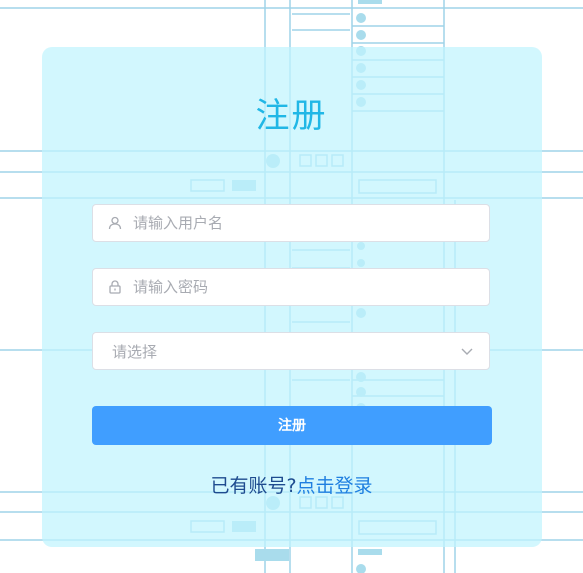  I want to click on page-title: 注册, so click(291, 116).